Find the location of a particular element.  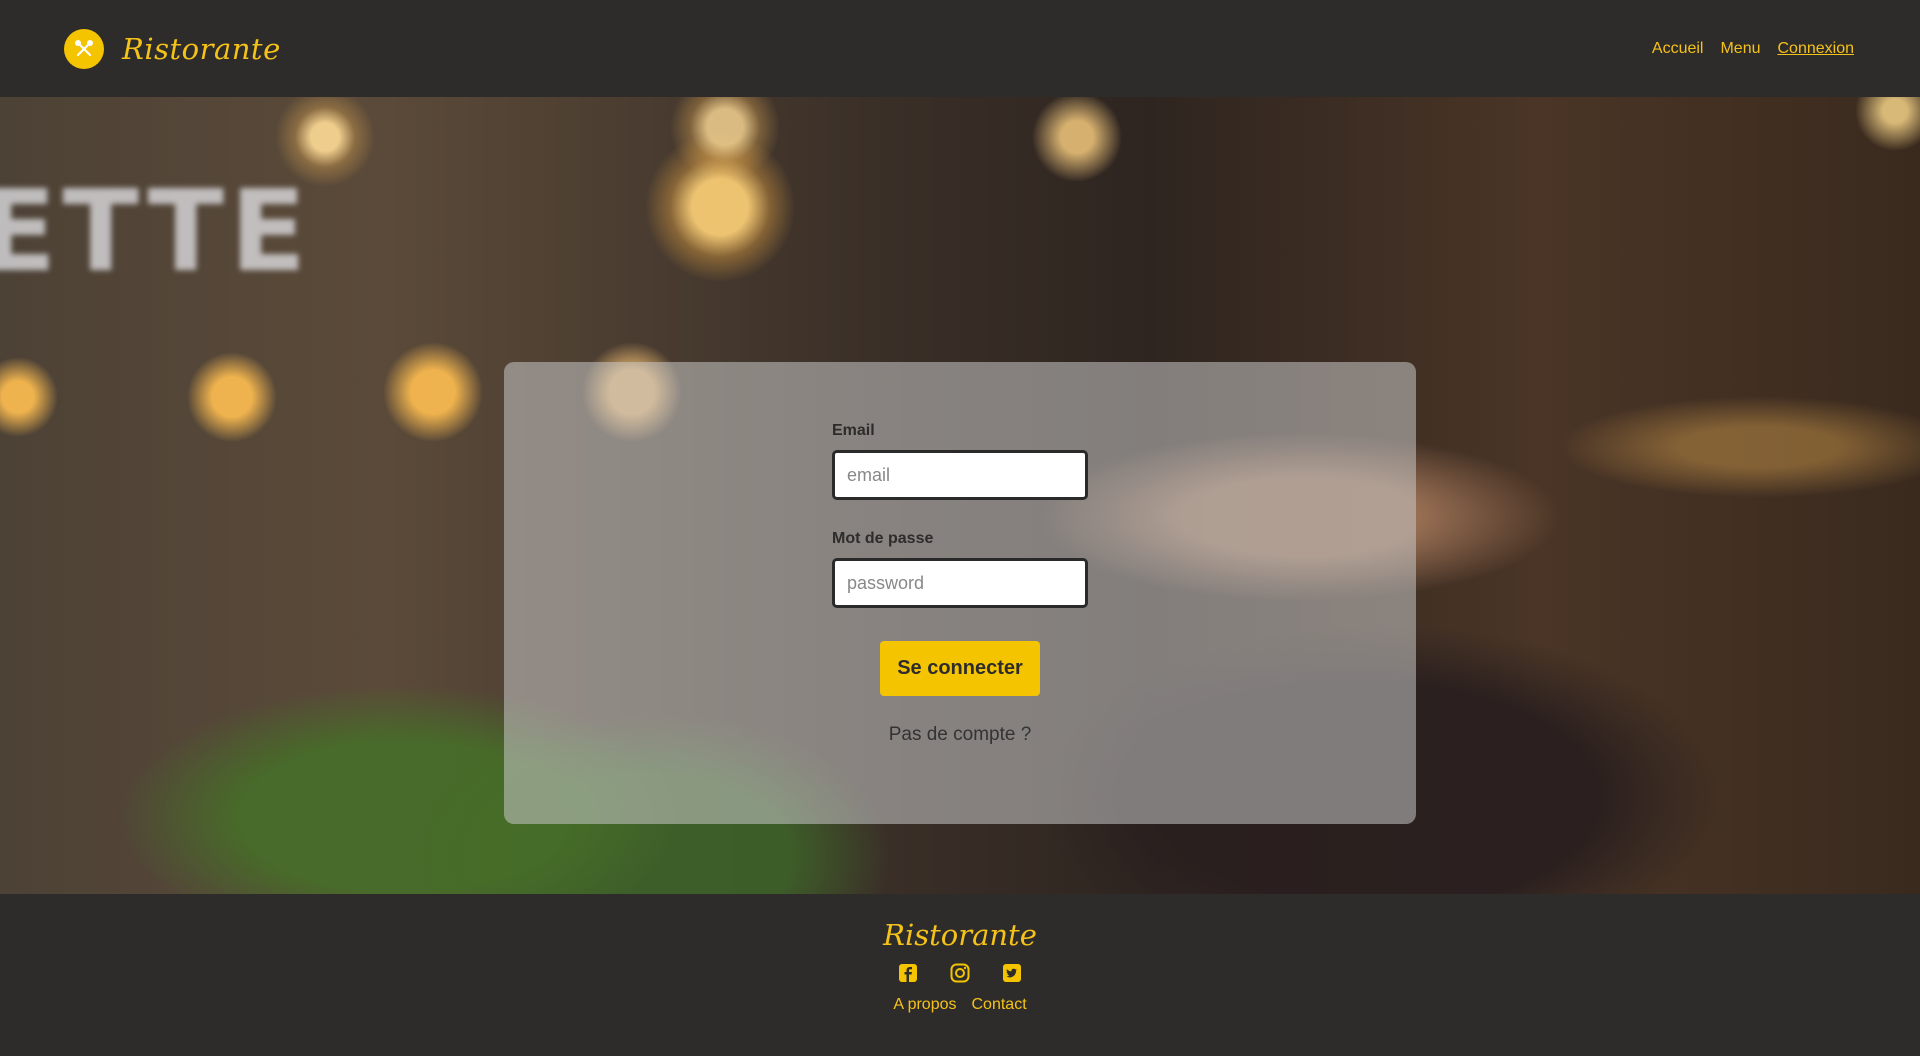

footer-nav: A propos Contact is located at coordinates (959, 1005).